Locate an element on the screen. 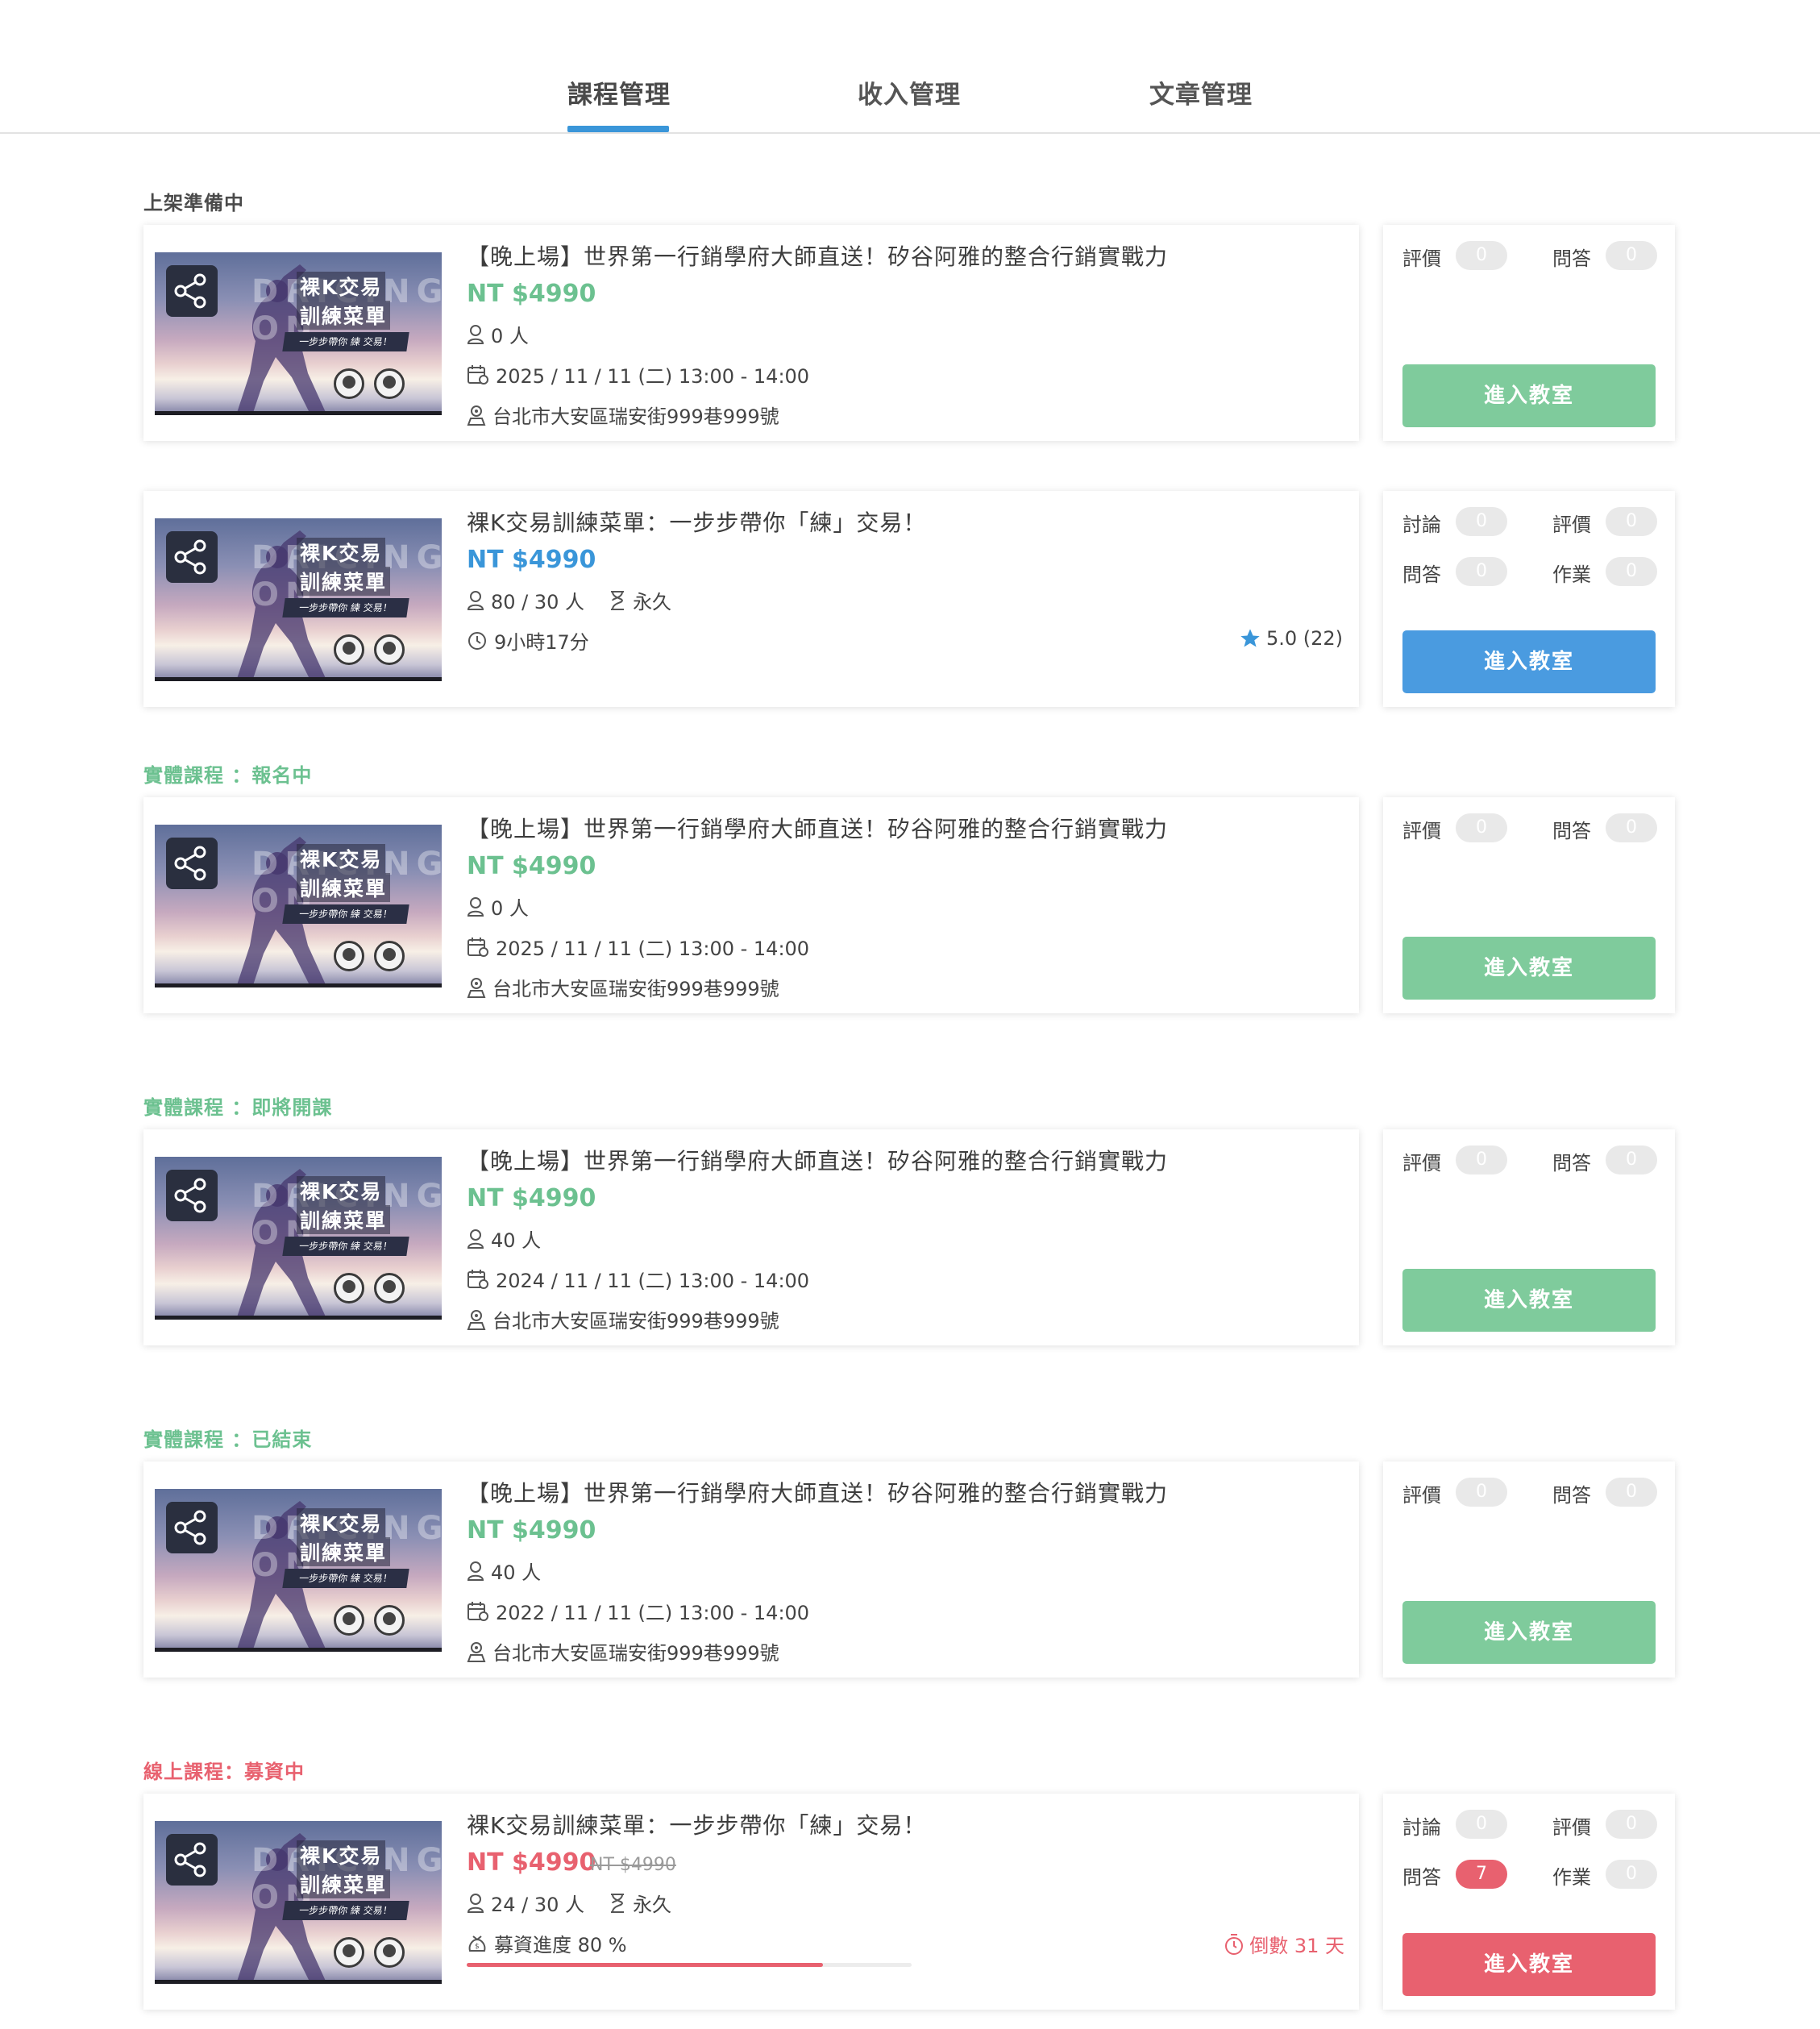  active-tab-indicator is located at coordinates (618, 129).